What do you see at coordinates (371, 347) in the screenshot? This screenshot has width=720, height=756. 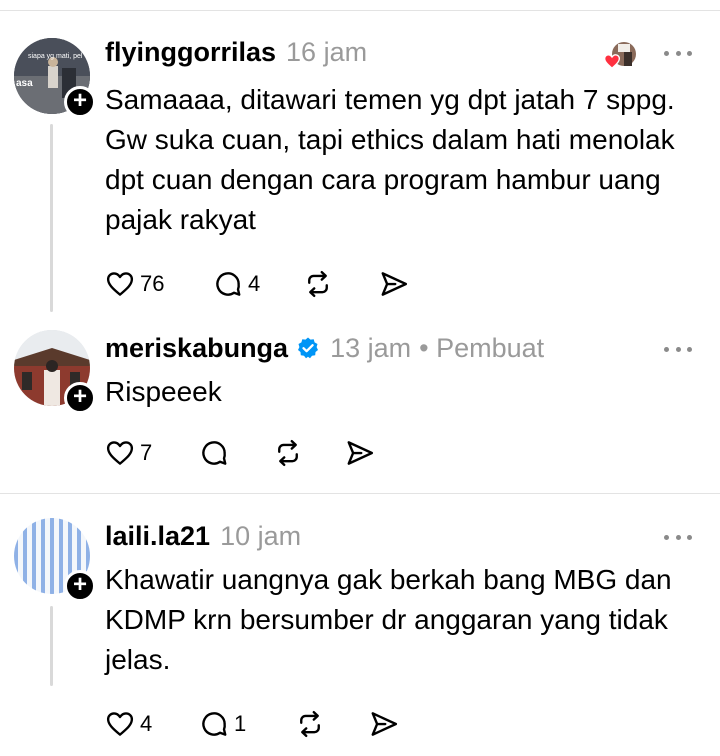 I see `timestamp: 13 jam` at bounding box center [371, 347].